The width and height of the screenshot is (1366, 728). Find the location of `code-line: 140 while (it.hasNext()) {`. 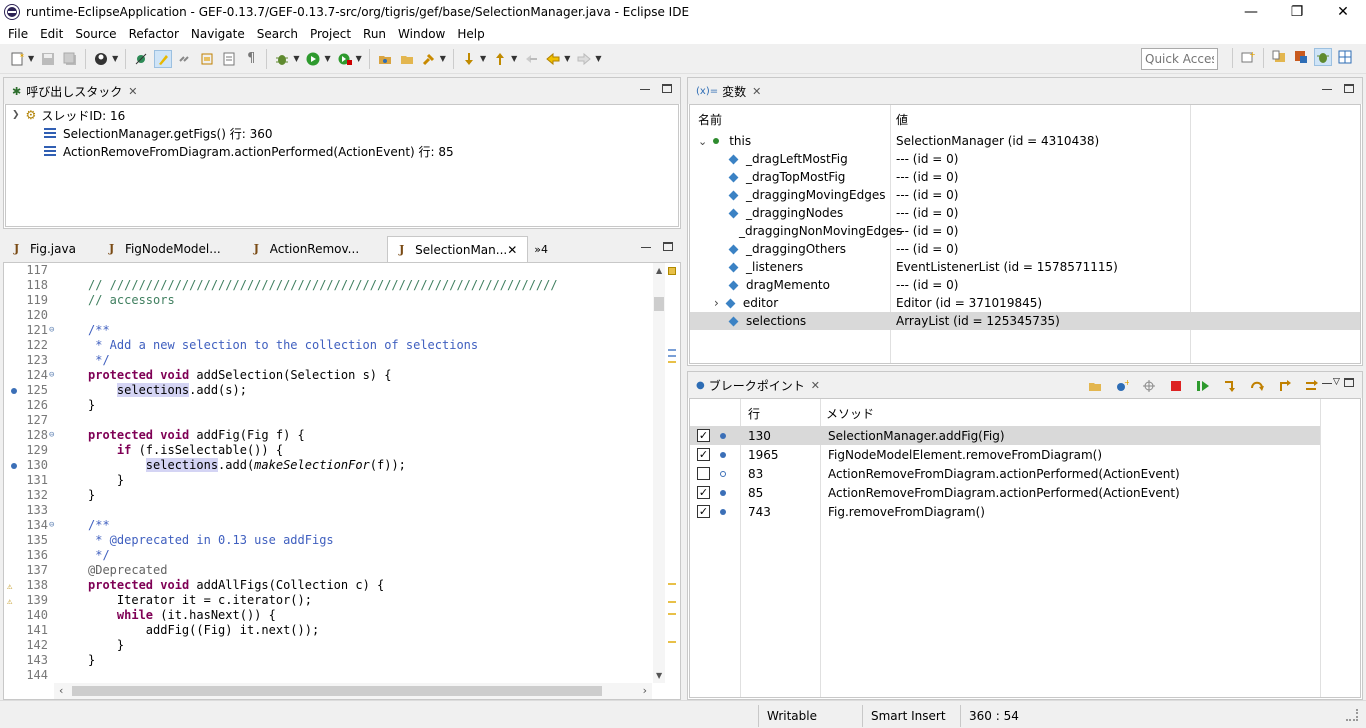

code-line: 140 while (it.hasNext()) { is located at coordinates (328, 615).